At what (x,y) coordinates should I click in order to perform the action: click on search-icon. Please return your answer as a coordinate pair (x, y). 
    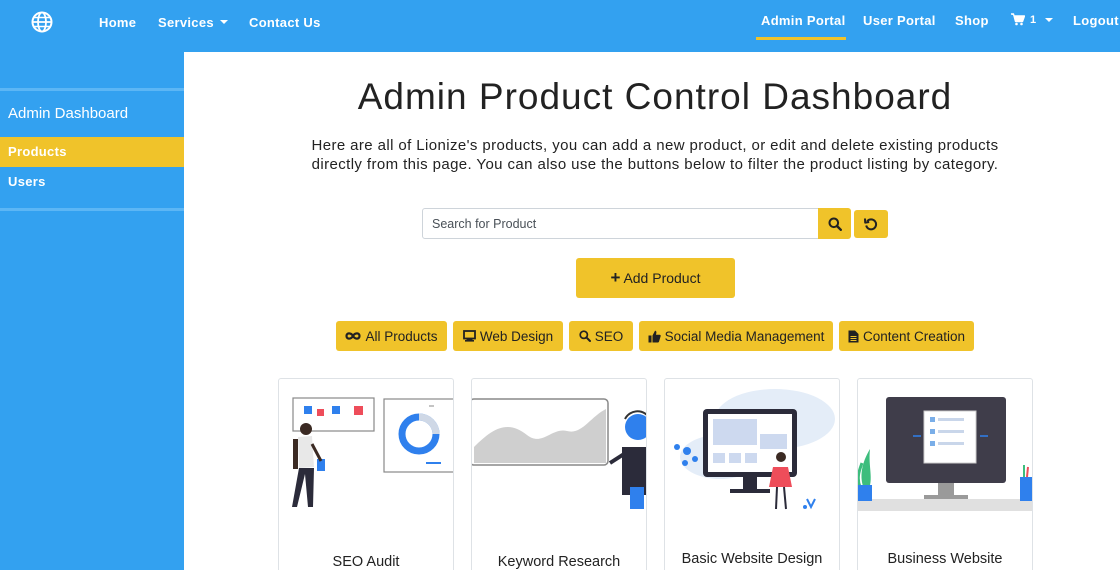
    Looking at the image, I should click on (835, 224).